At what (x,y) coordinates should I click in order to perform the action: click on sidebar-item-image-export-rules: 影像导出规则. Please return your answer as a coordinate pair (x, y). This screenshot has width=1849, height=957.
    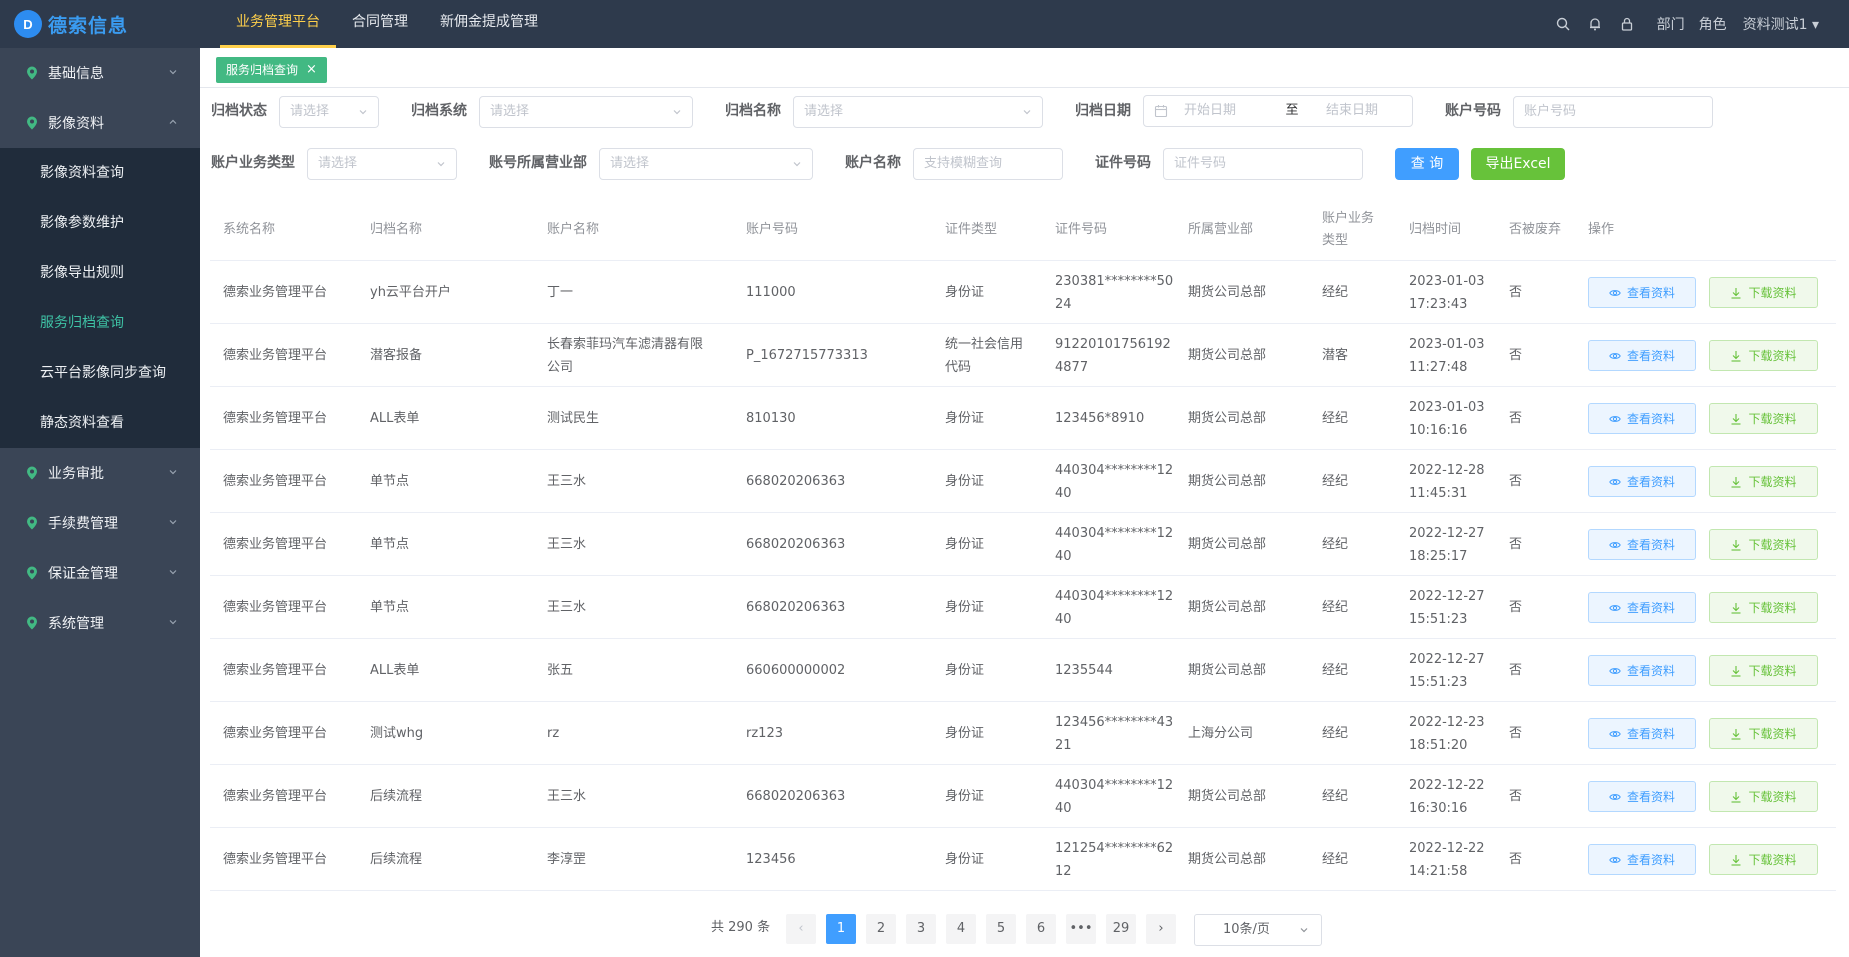
    Looking at the image, I should click on (100, 273).